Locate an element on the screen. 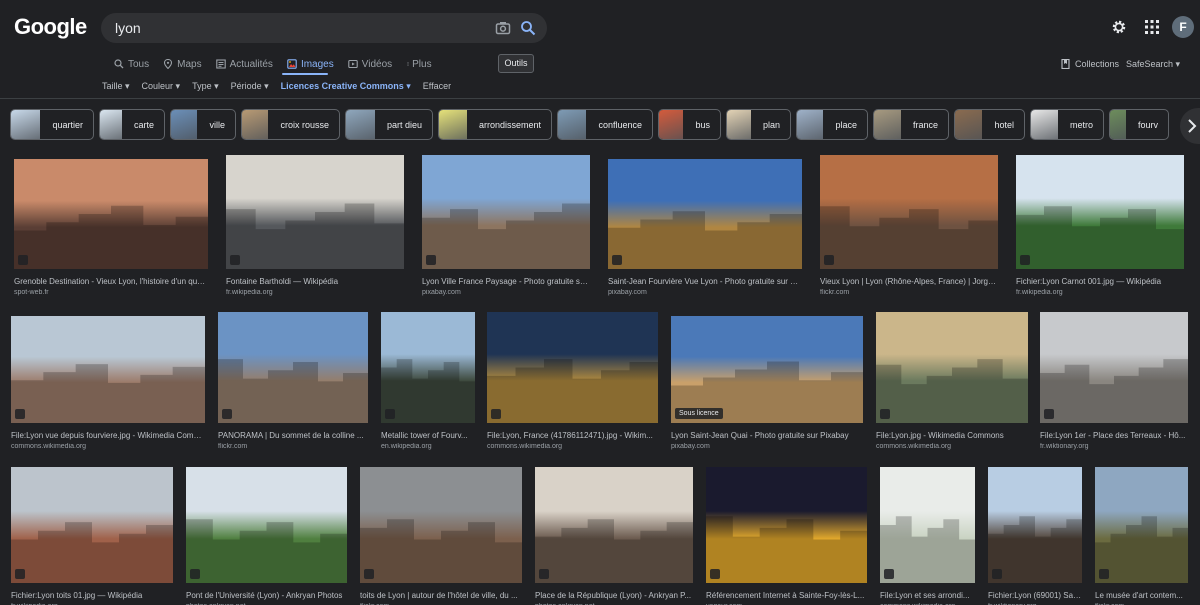  chip-quartier: quartier is located at coordinates (52, 124).